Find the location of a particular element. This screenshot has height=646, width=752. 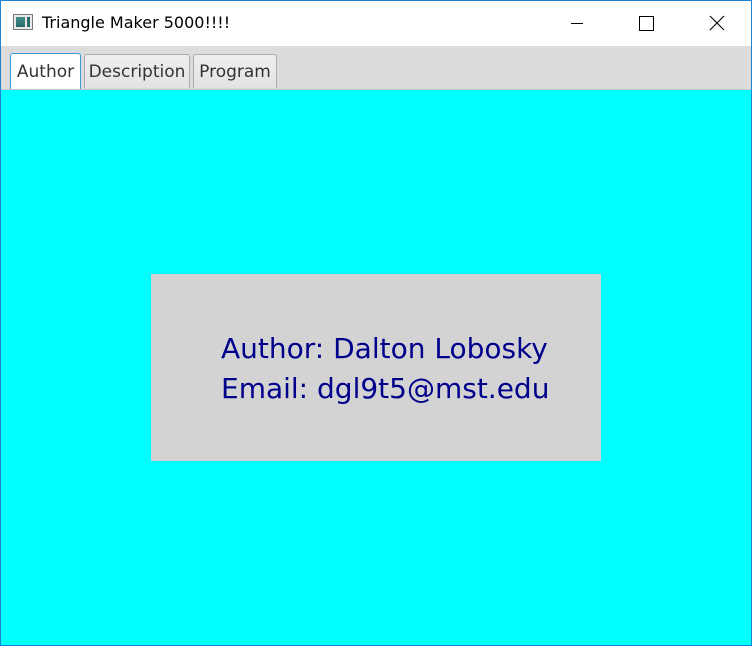

close-icon is located at coordinates (717, 23).